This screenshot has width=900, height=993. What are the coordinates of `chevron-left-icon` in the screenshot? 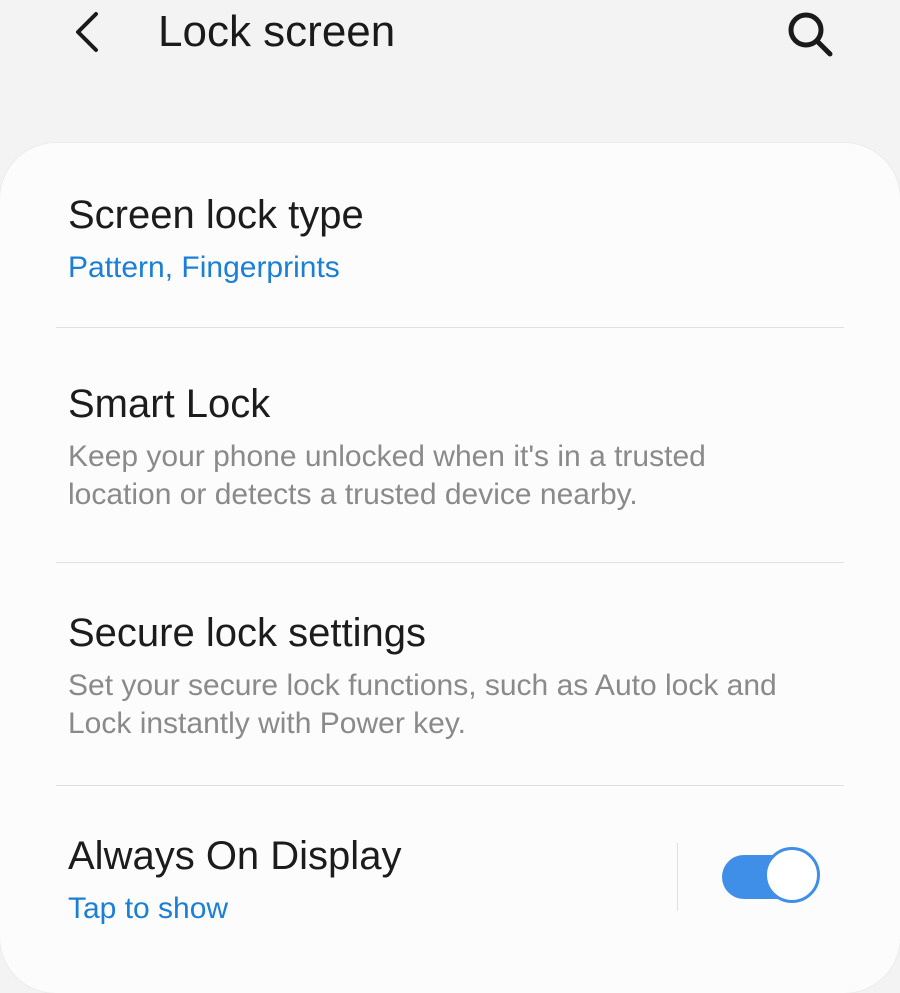 It's located at (87, 32).